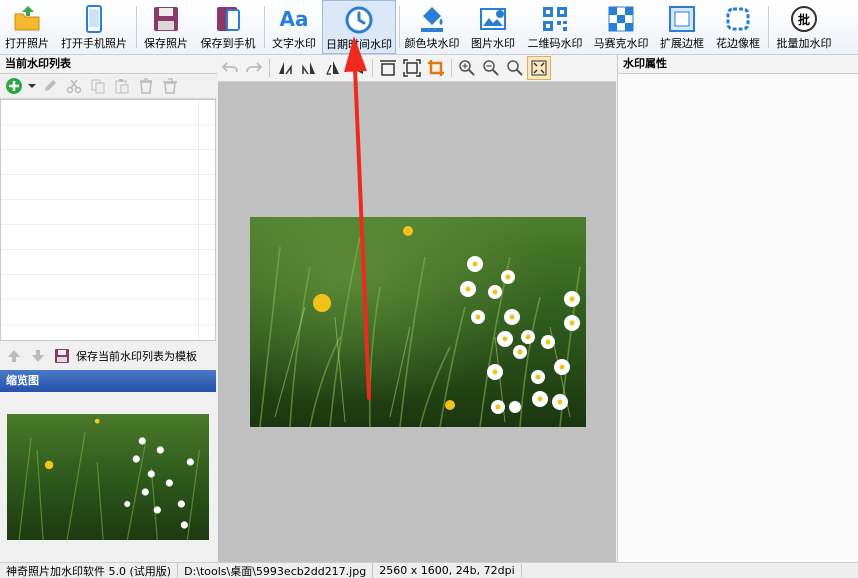 This screenshot has width=858, height=578. I want to click on move-down-icon, so click(38, 356).